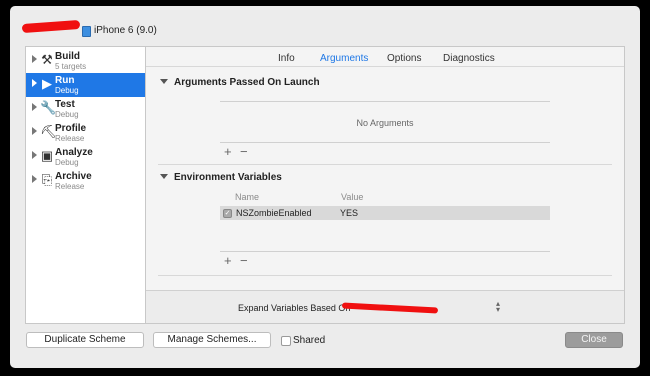  What do you see at coordinates (244, 151) in the screenshot?
I see `remove-argument-button: −` at bounding box center [244, 151].